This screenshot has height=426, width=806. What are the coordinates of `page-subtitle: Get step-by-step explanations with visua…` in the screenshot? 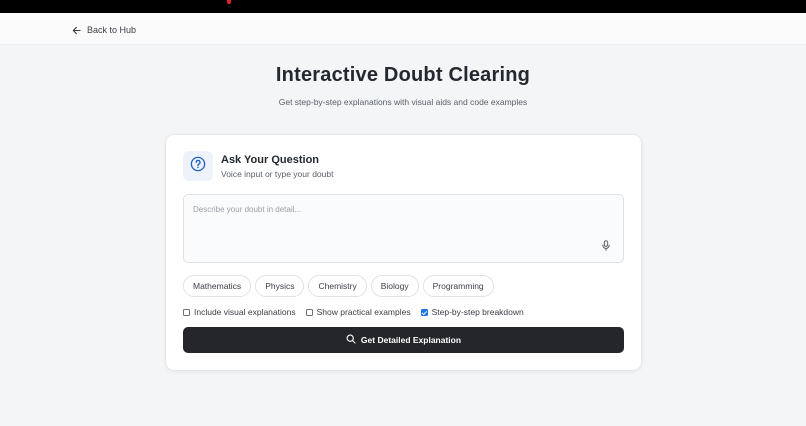 It's located at (403, 102).